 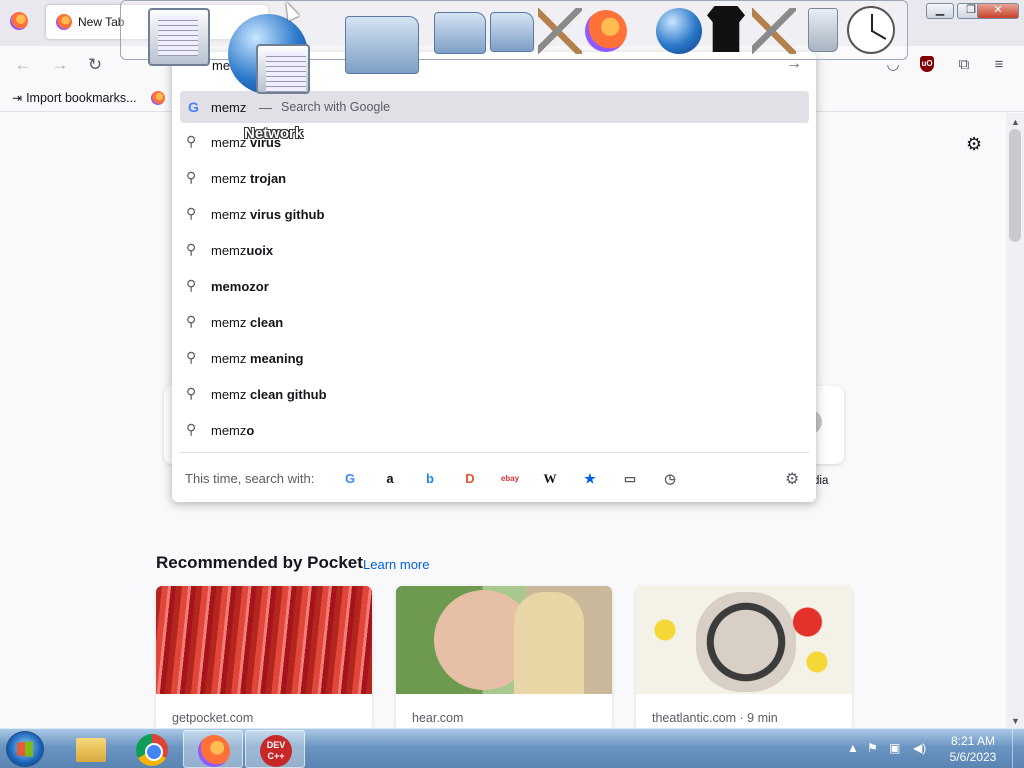 I want to click on suggestion-item: ⚲ memzo, so click(x=494, y=431).